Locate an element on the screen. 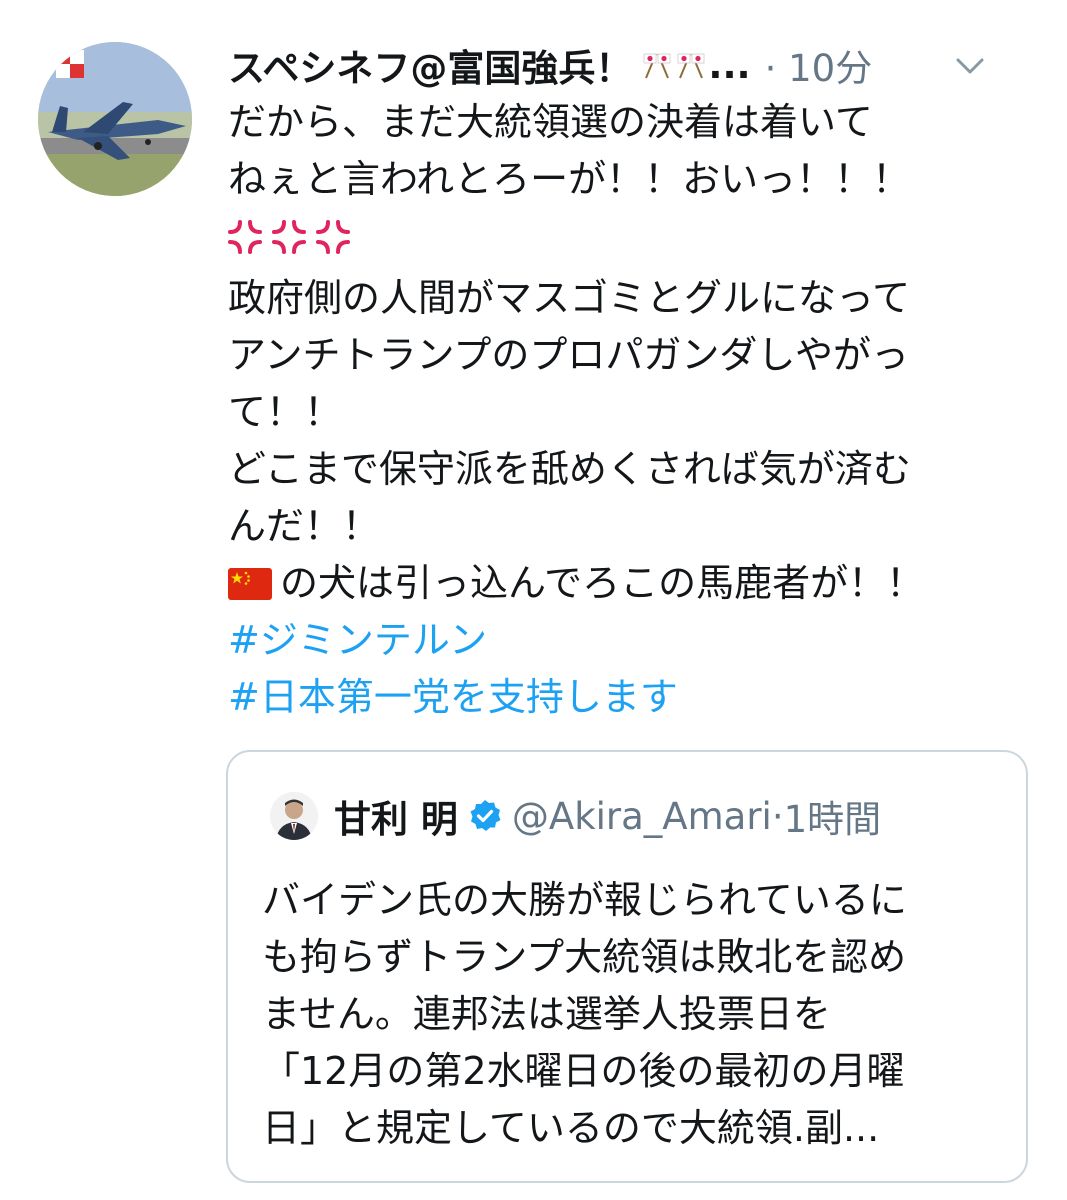  china-flag-icon is located at coordinates (250, 583).